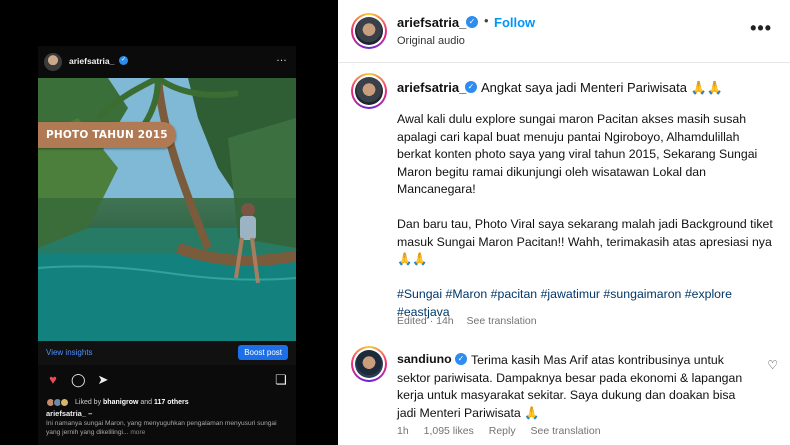 This screenshot has width=790, height=445. I want to click on caption-username: ariefsatria_, so click(431, 87).